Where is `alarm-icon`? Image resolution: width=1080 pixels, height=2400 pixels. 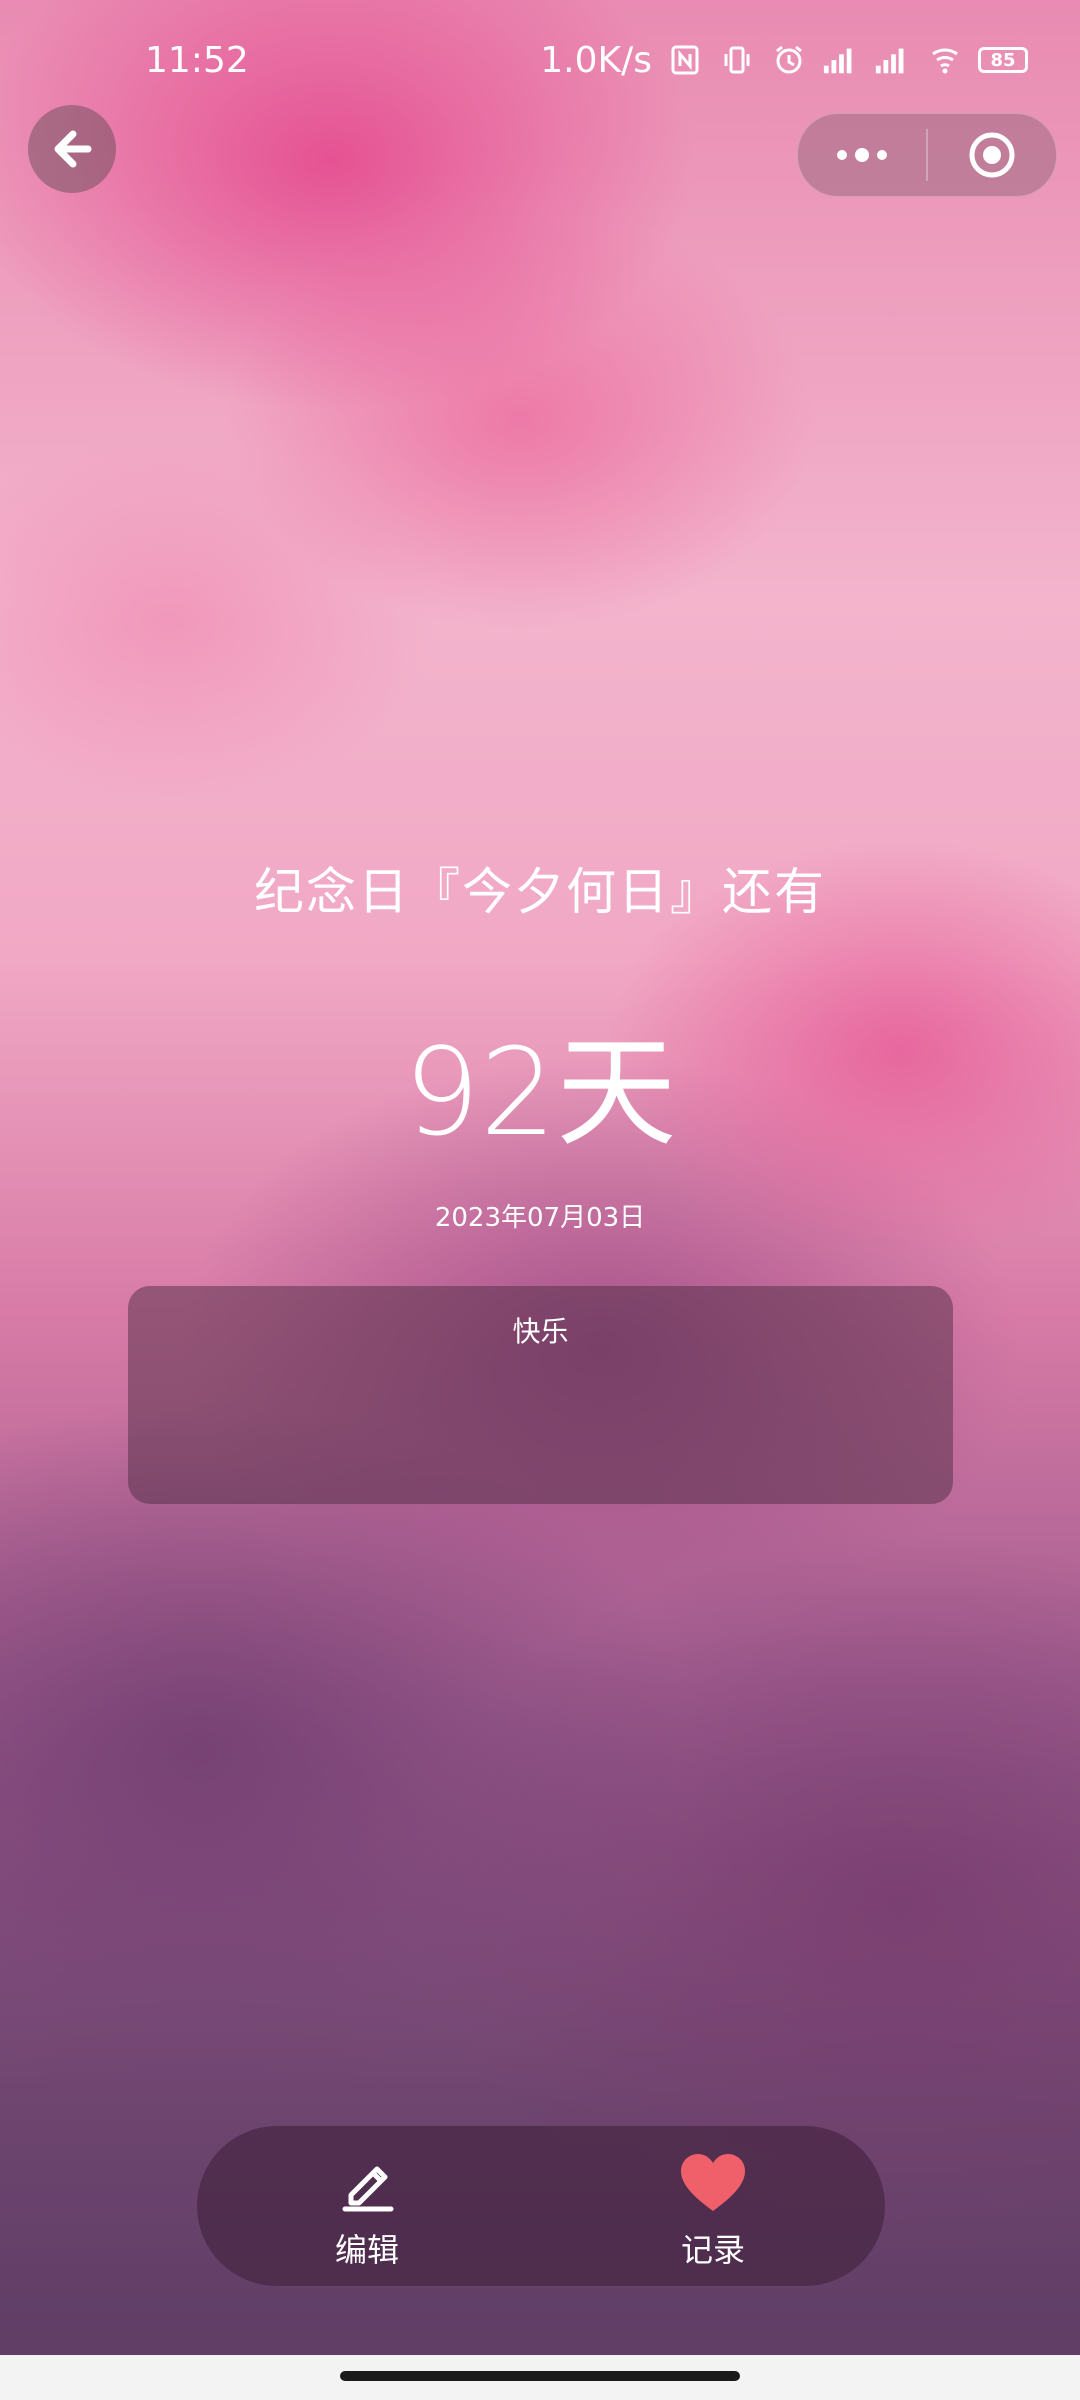 alarm-icon is located at coordinates (789, 59).